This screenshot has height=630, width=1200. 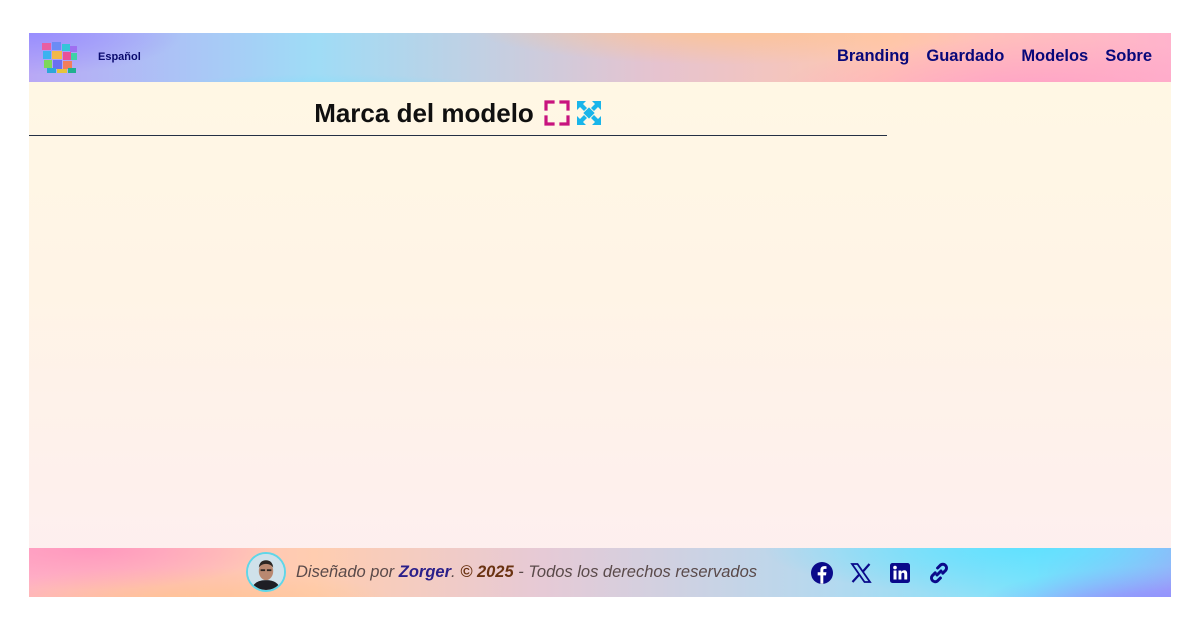 What do you see at coordinates (453, 572) in the screenshot?
I see `period-text: .` at bounding box center [453, 572].